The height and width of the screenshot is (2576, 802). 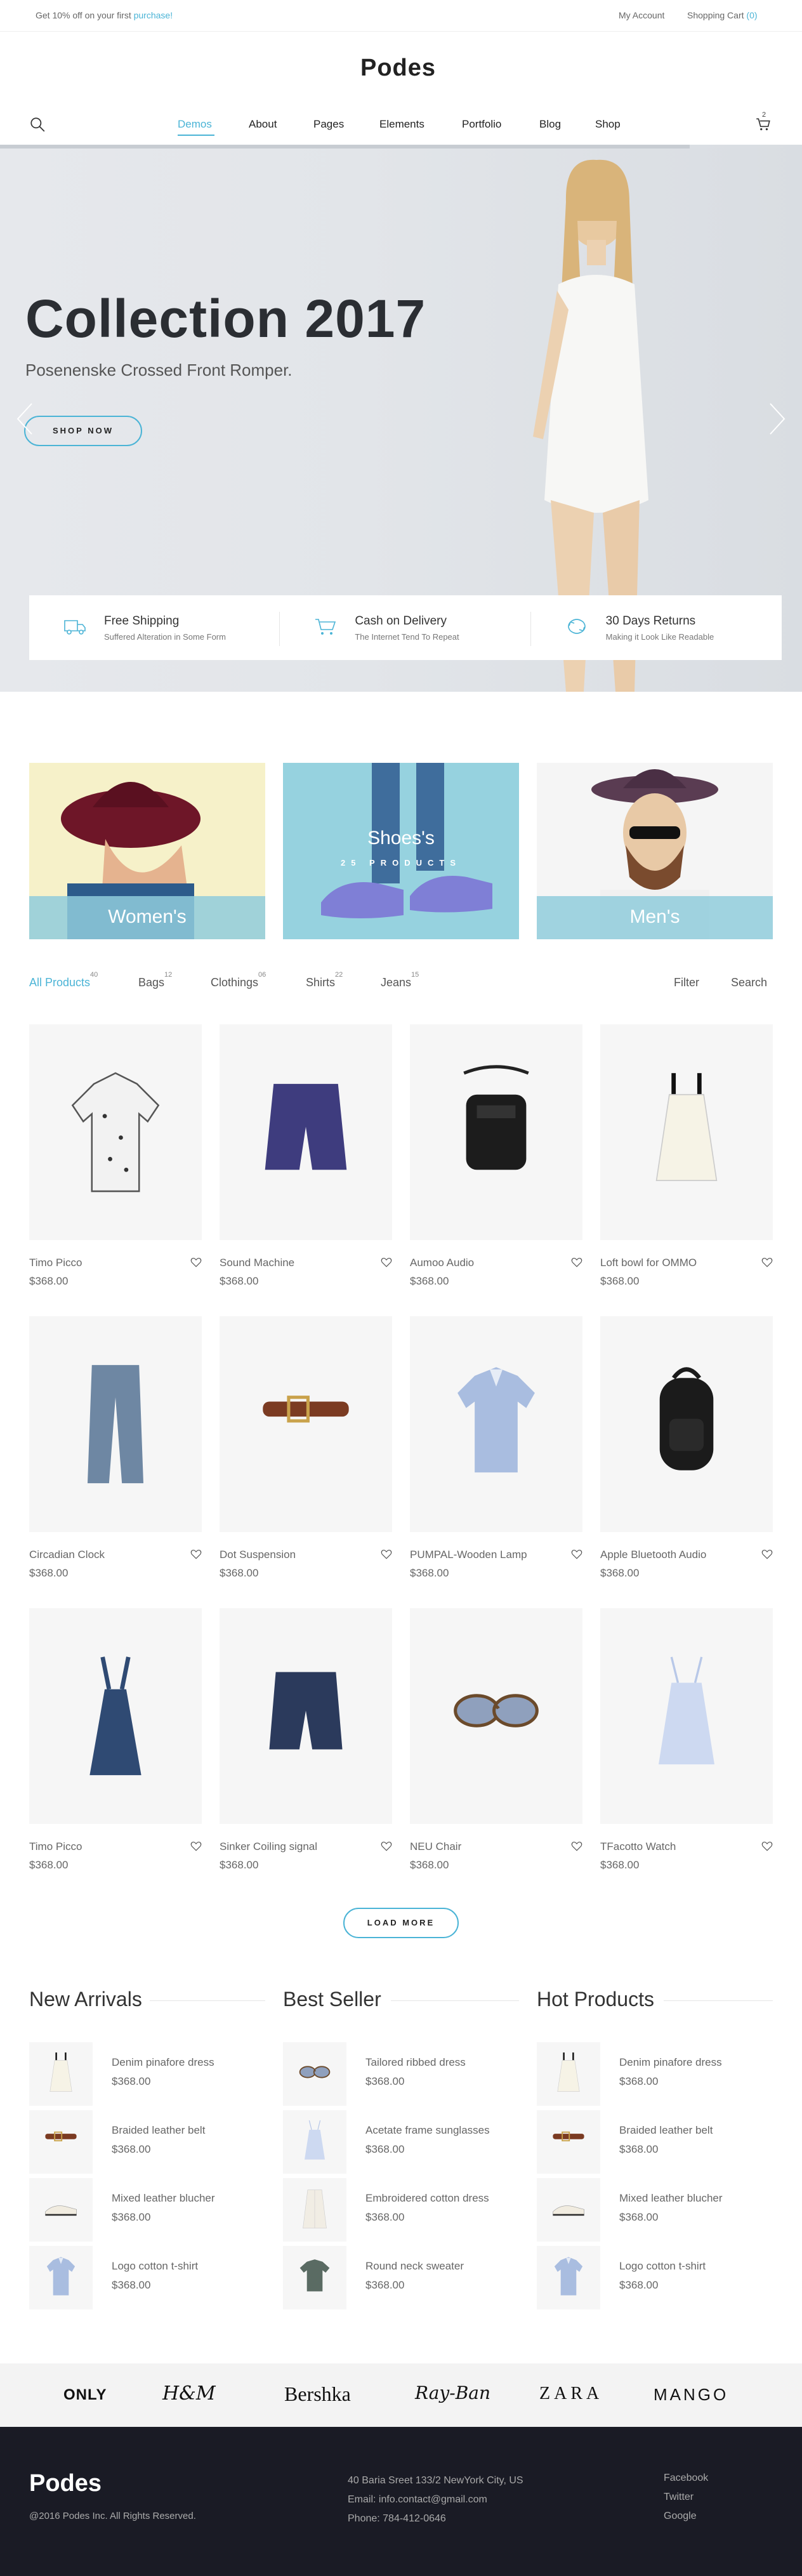 What do you see at coordinates (83, 431) in the screenshot?
I see `shop-now-button: SHOP NOW` at bounding box center [83, 431].